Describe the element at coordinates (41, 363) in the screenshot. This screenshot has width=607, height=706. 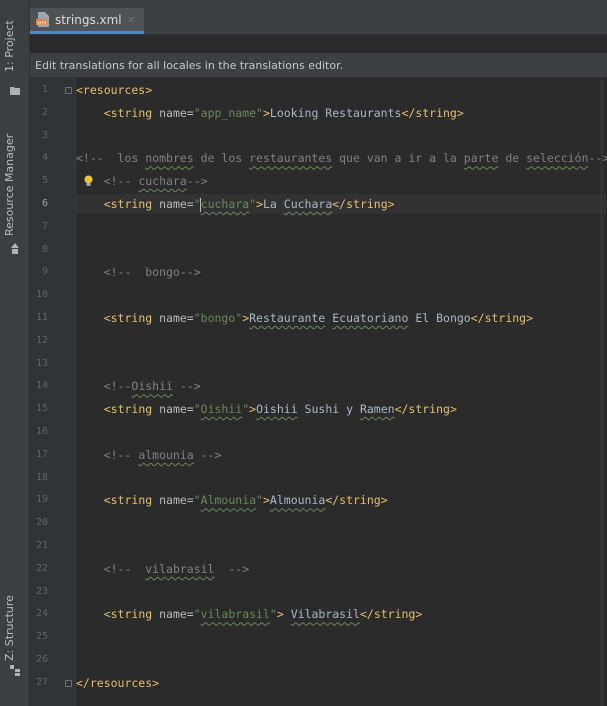
I see `line-number: 13` at that location.